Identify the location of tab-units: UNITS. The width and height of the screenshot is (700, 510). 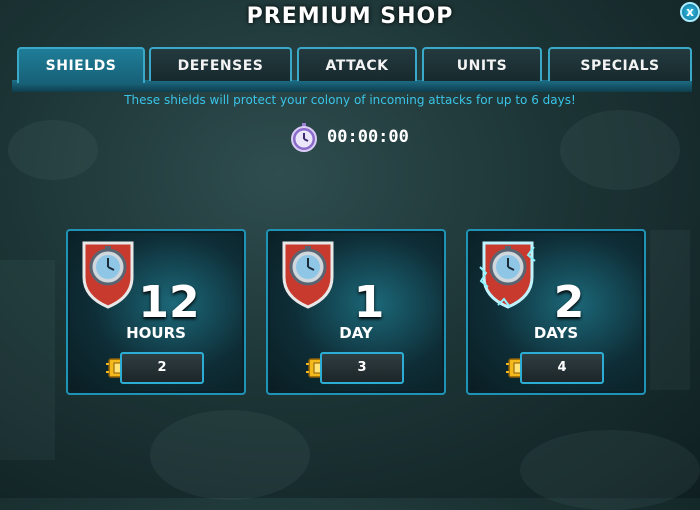
(482, 64).